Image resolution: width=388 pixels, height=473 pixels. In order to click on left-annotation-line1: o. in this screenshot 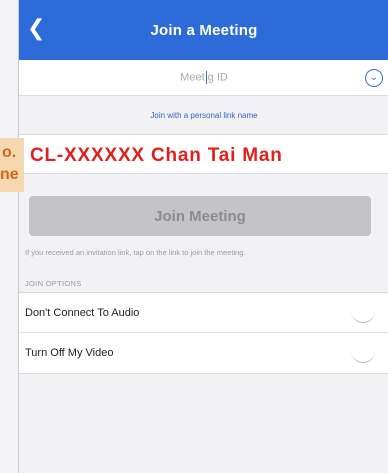, I will do `click(9, 152)`.